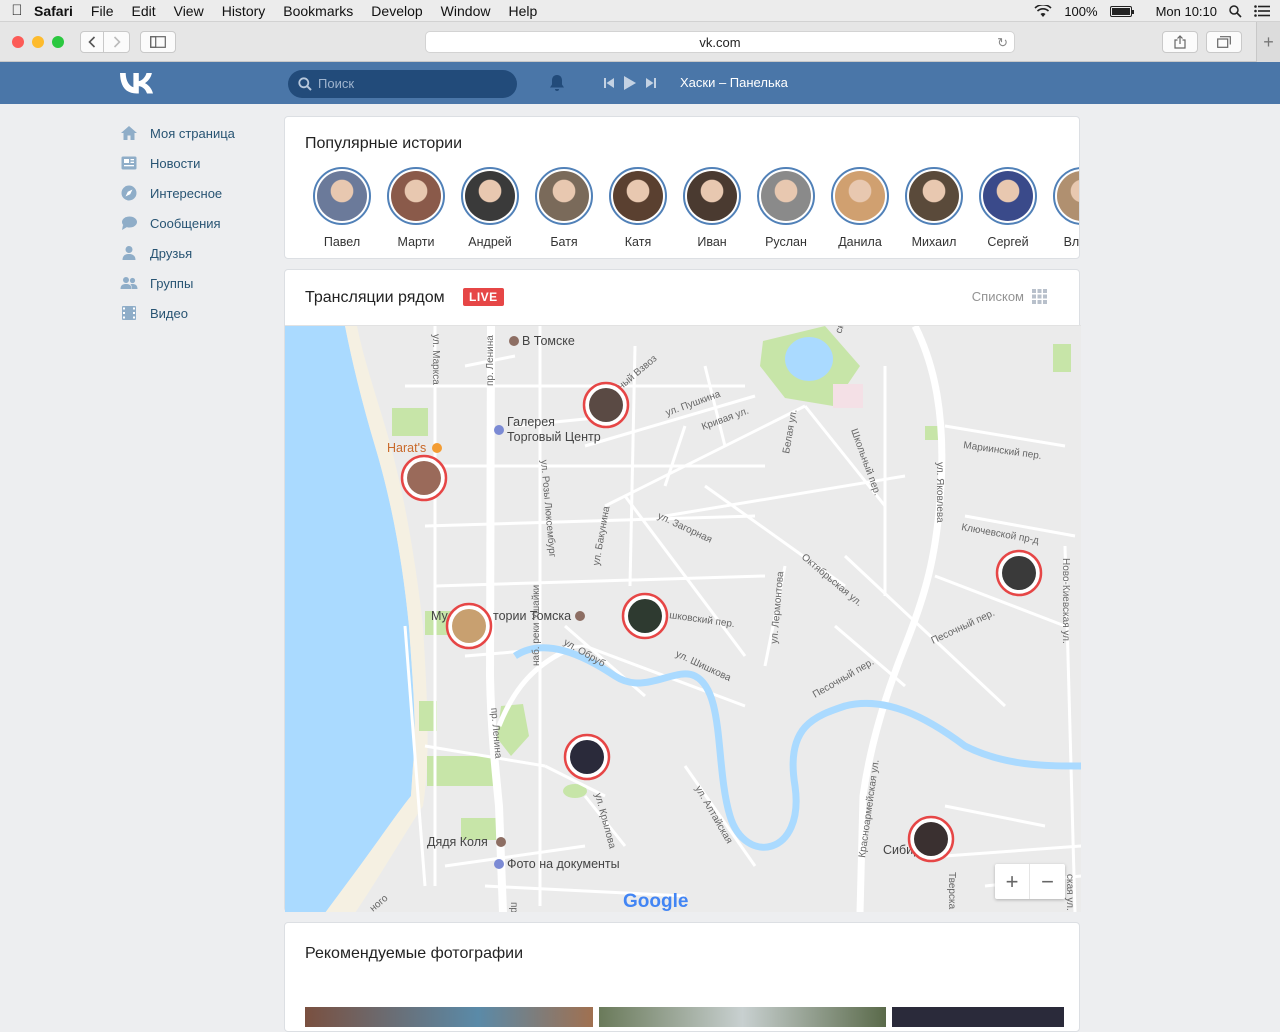  Describe the element at coordinates (244, 11) in the screenshot. I see `menu-history: History` at that location.